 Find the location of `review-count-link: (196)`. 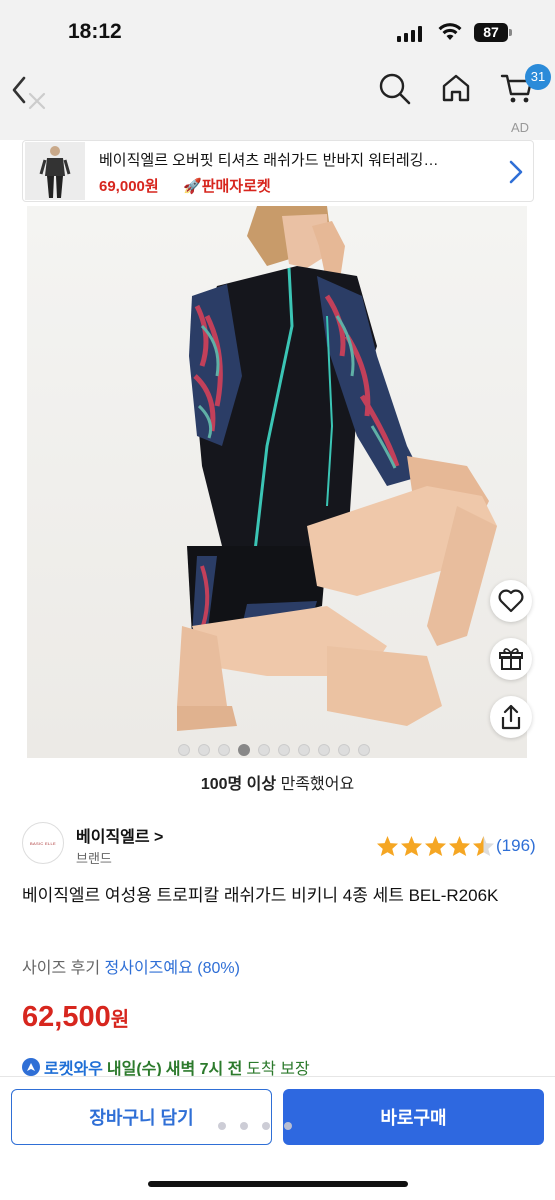

review-count-link: (196) is located at coordinates (516, 846).